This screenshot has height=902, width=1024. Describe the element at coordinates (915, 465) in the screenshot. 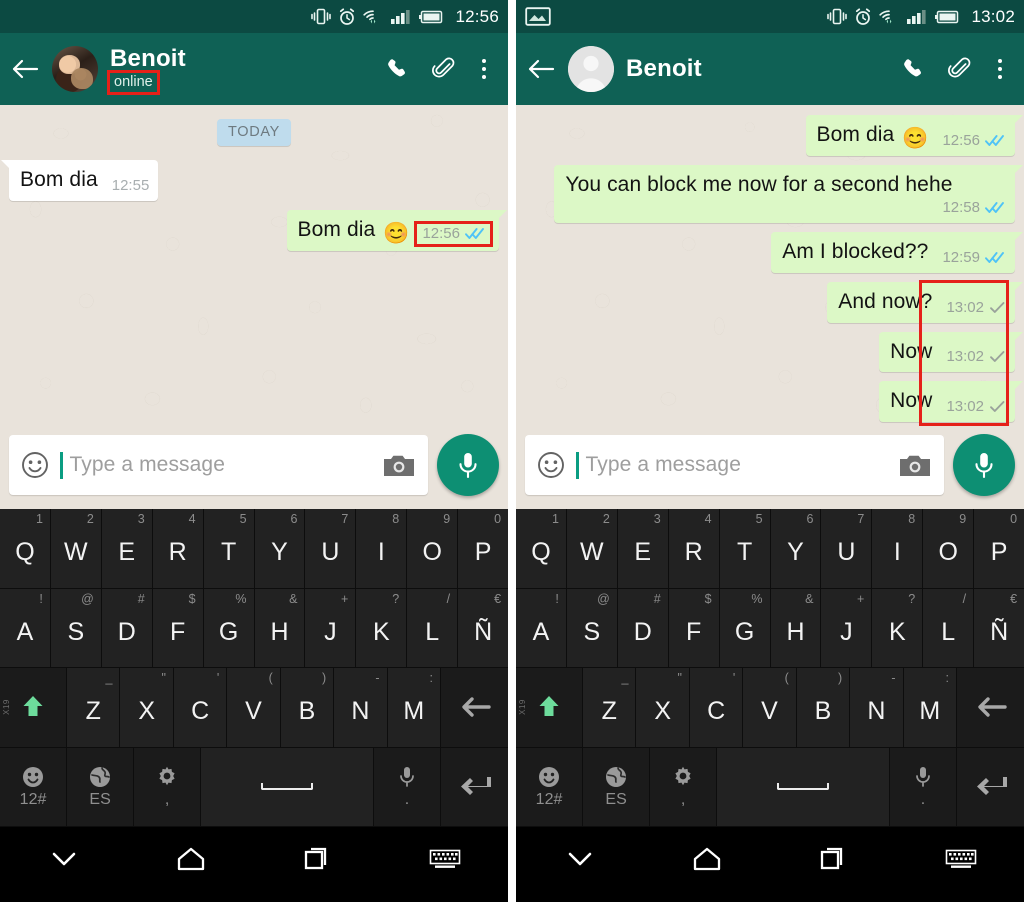

I see `camera-icon` at that location.